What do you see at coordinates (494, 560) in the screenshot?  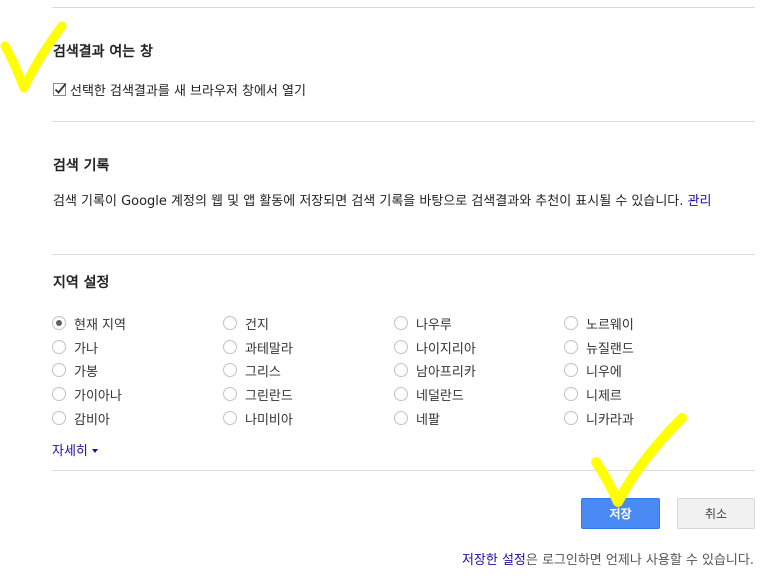 I see `saved-settings-link: 저장한 설정` at bounding box center [494, 560].